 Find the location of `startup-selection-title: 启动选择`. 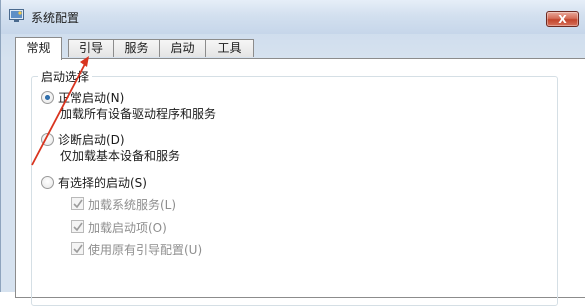

startup-selection-title: 启动选择 is located at coordinates (65, 76).